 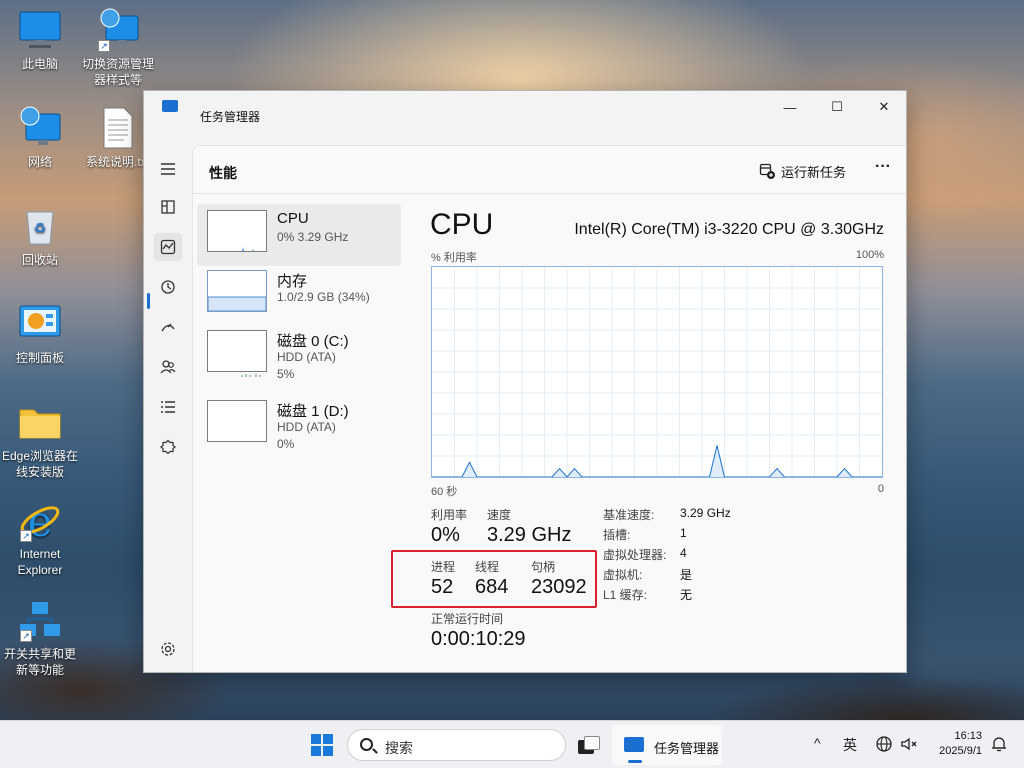 What do you see at coordinates (478, 639) in the screenshot?
I see `uptime-value: 0:00:10:29` at bounding box center [478, 639].